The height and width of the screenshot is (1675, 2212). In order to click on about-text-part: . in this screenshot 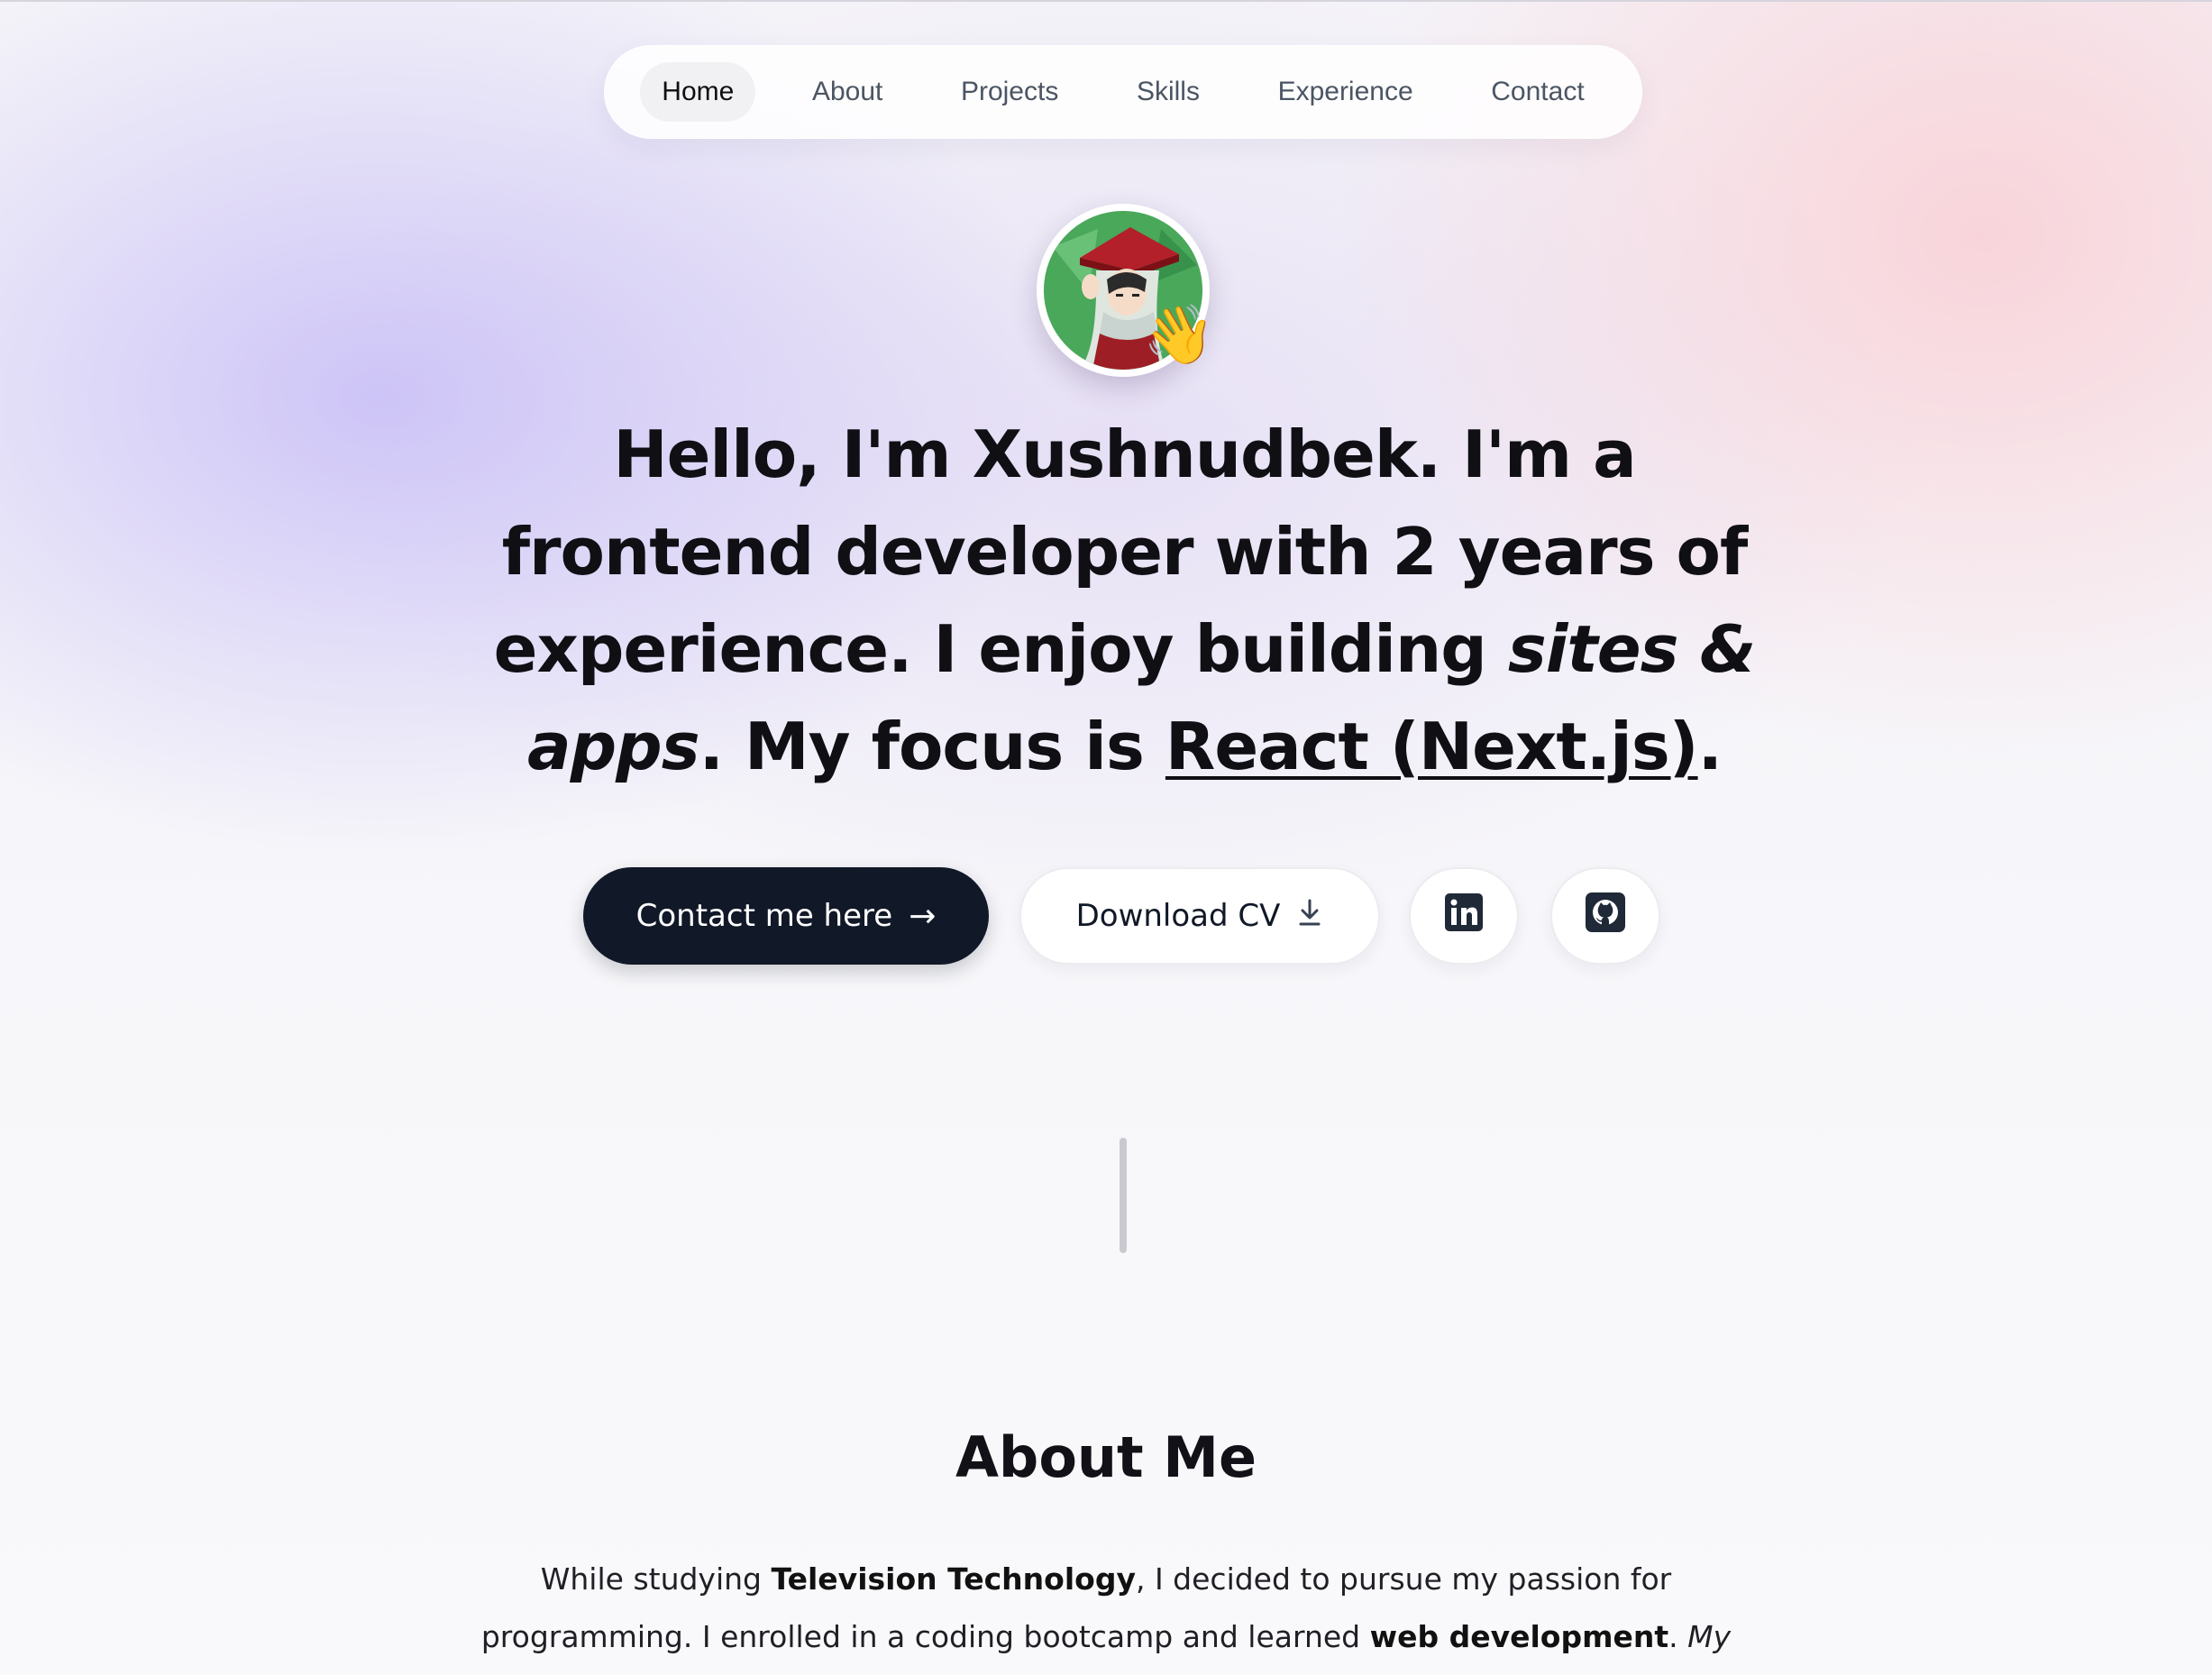, I will do `click(1678, 1636)`.